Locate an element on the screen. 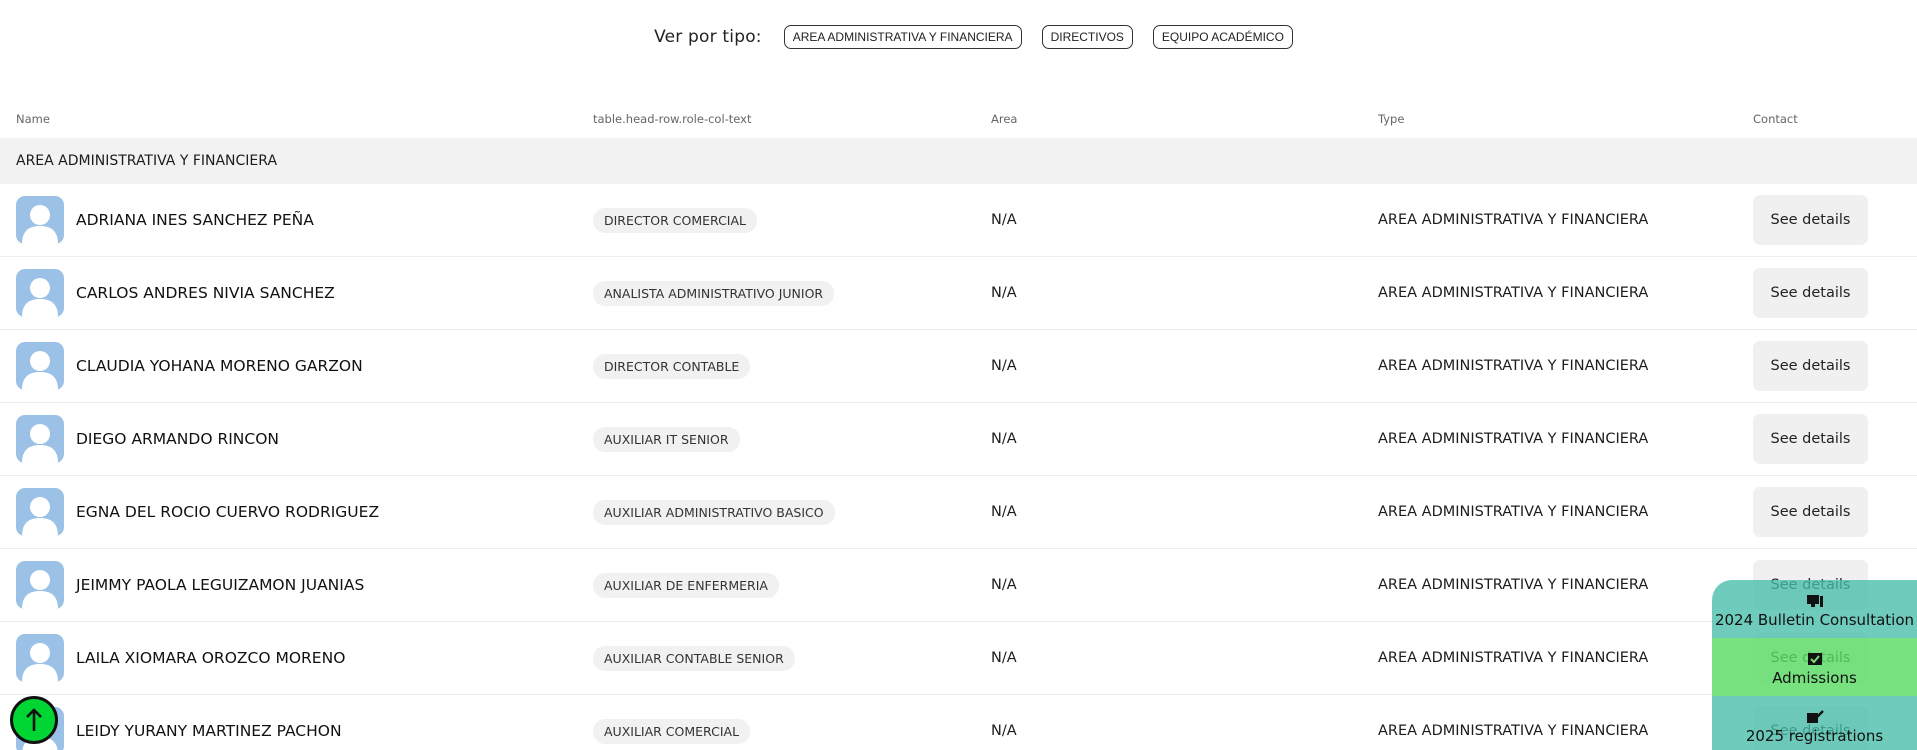 This screenshot has width=1917, height=750. person-name: DIEGO ARMANDO RINCON is located at coordinates (177, 439).